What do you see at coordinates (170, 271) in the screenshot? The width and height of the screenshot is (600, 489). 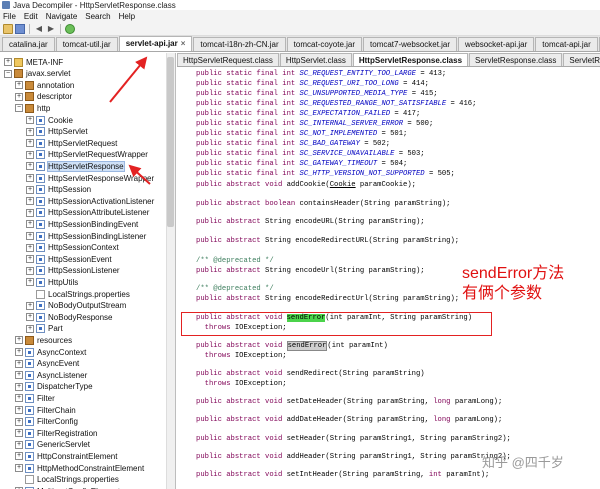 I see `tree-scrollbar` at bounding box center [170, 271].